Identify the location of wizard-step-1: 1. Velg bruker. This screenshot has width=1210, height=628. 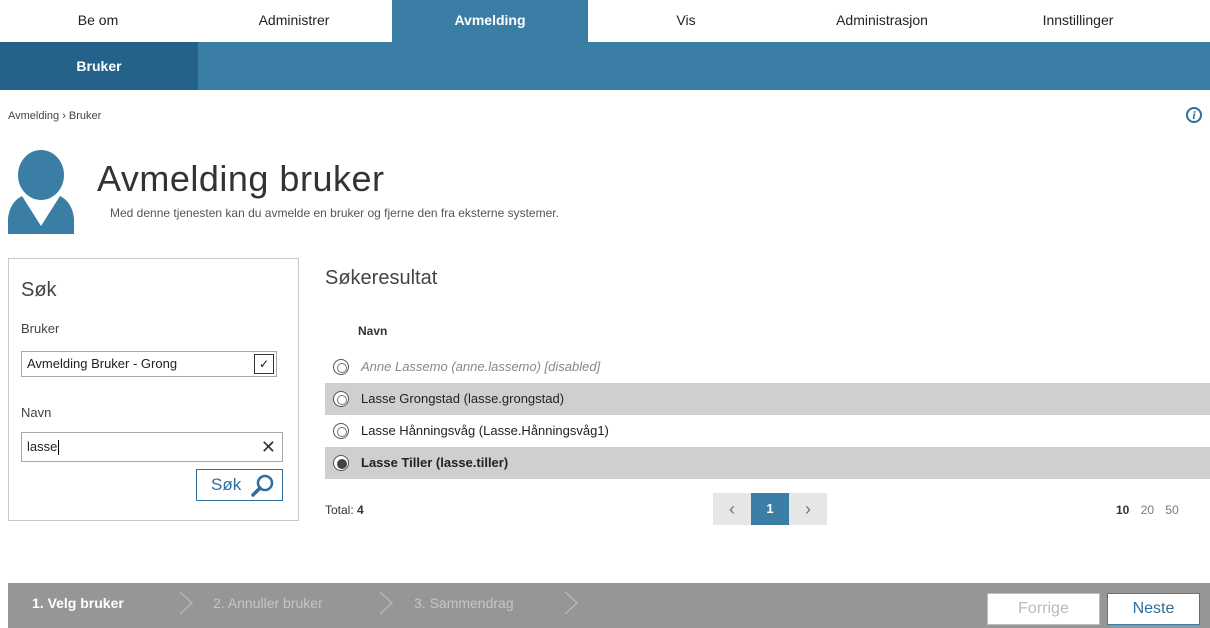
(78, 603).